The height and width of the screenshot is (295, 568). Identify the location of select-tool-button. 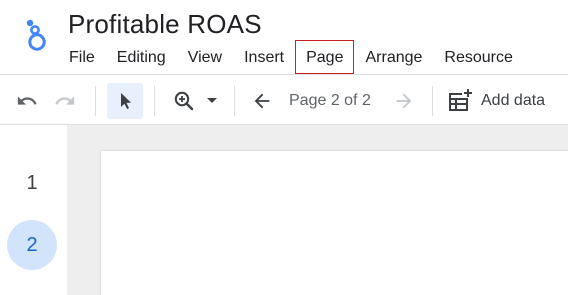
(125, 101).